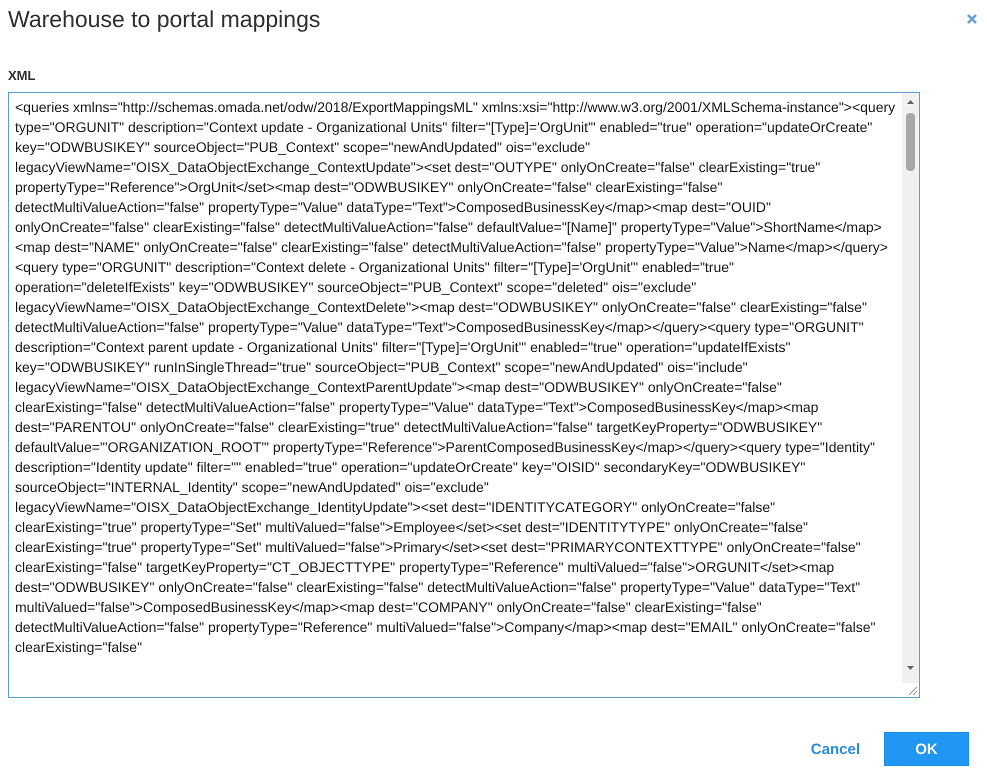 The width and height of the screenshot is (987, 774). I want to click on close-icon, so click(972, 19).